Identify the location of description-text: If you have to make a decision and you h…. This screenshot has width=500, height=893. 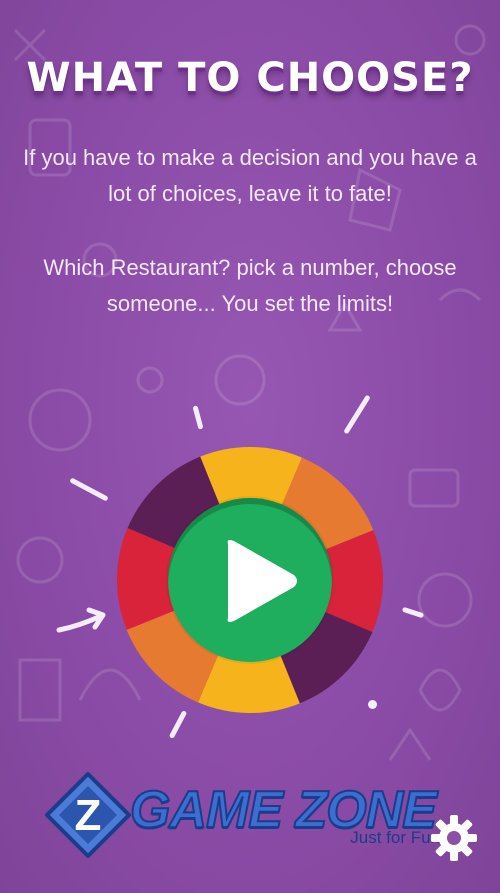
(250, 175).